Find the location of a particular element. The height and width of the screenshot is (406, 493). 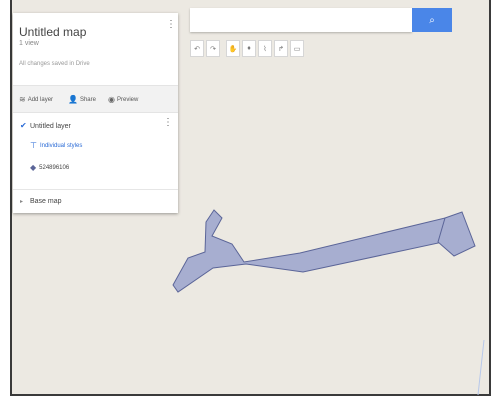

search-input is located at coordinates (301, 20).